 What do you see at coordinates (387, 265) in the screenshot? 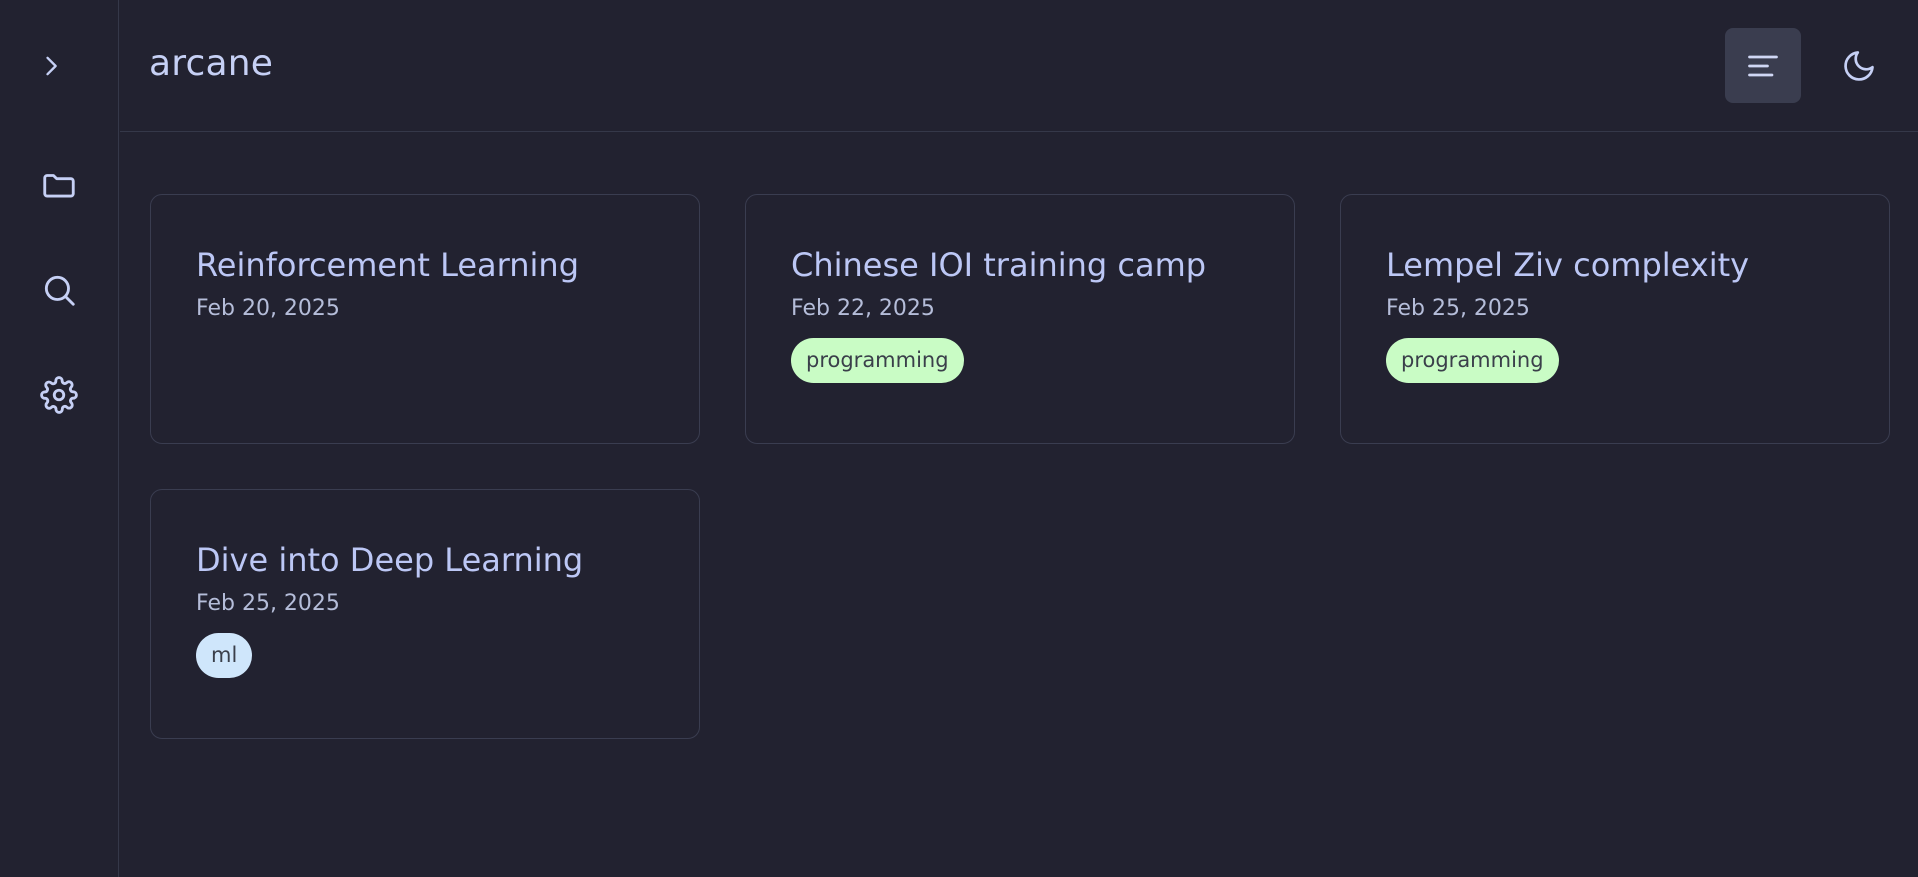
I see `note-title: Reinforcement Learning` at bounding box center [387, 265].